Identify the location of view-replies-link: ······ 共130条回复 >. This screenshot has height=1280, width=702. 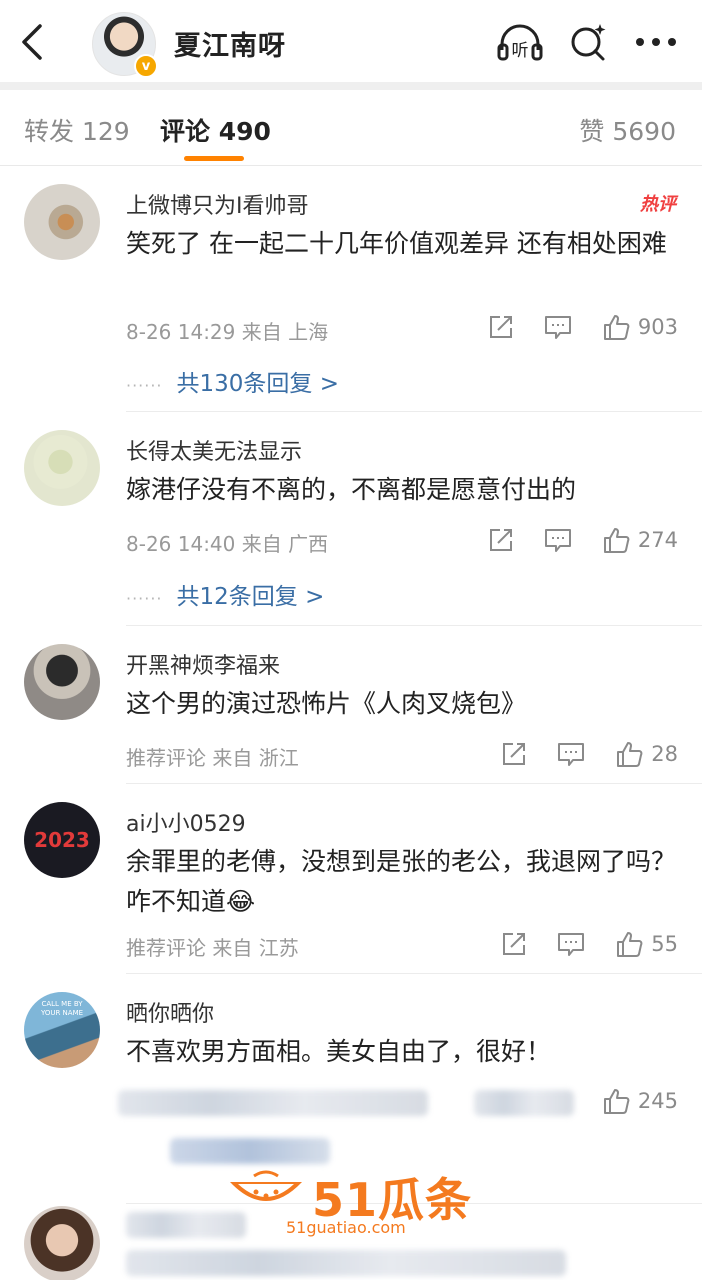
(232, 381).